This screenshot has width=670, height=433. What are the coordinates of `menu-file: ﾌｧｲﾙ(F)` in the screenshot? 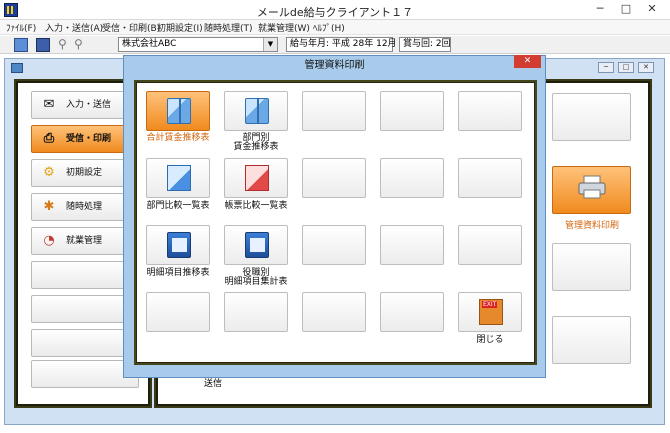 It's located at (21, 27).